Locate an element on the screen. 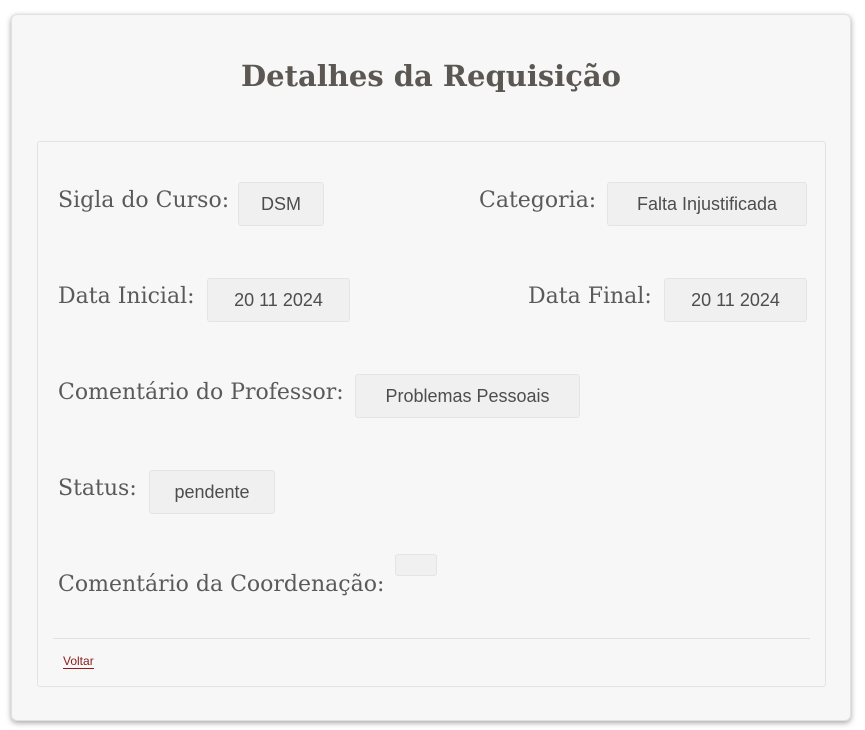 This screenshot has height=730, width=865. data-final-value: 20 11 2024 is located at coordinates (735, 300).